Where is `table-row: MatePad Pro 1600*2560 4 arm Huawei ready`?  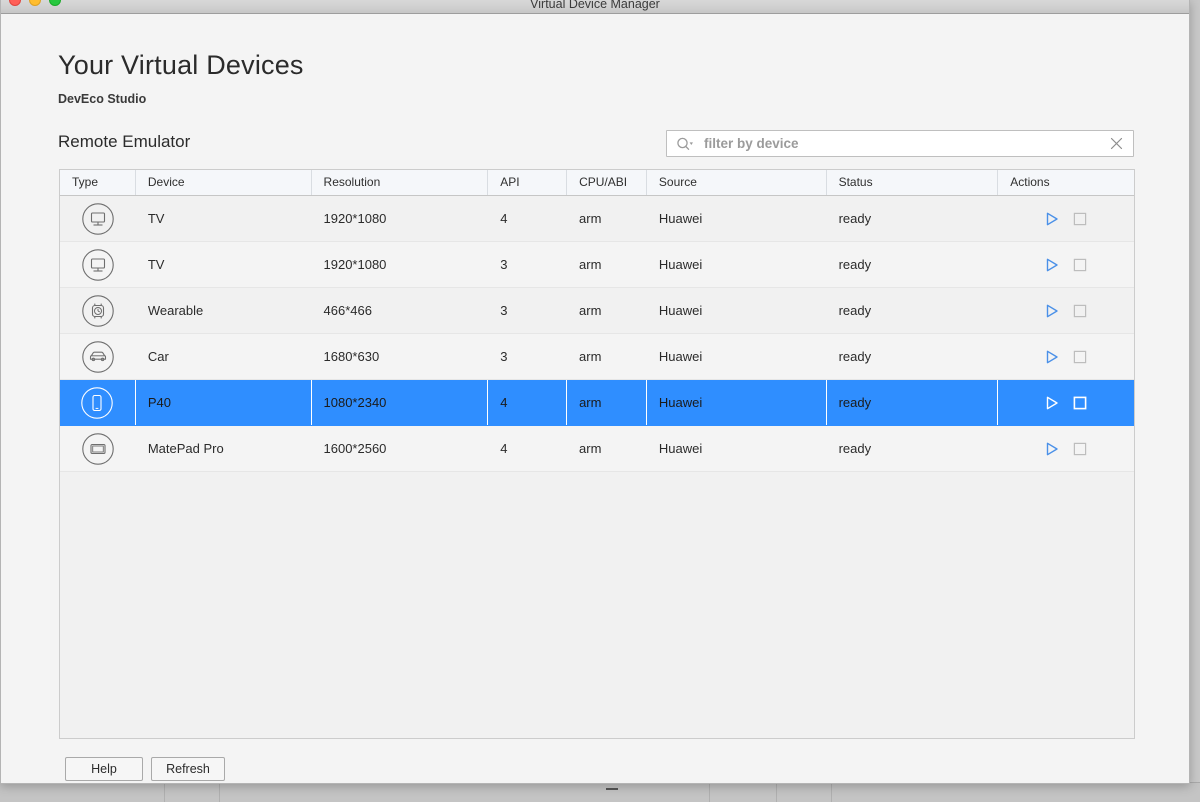
table-row: MatePad Pro 1600*2560 4 arm Huawei ready is located at coordinates (597, 449).